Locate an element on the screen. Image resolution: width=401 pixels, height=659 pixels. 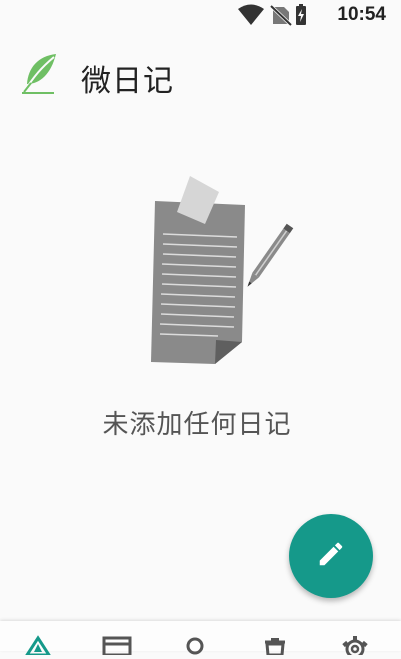
archive-icon is located at coordinates (117, 647).